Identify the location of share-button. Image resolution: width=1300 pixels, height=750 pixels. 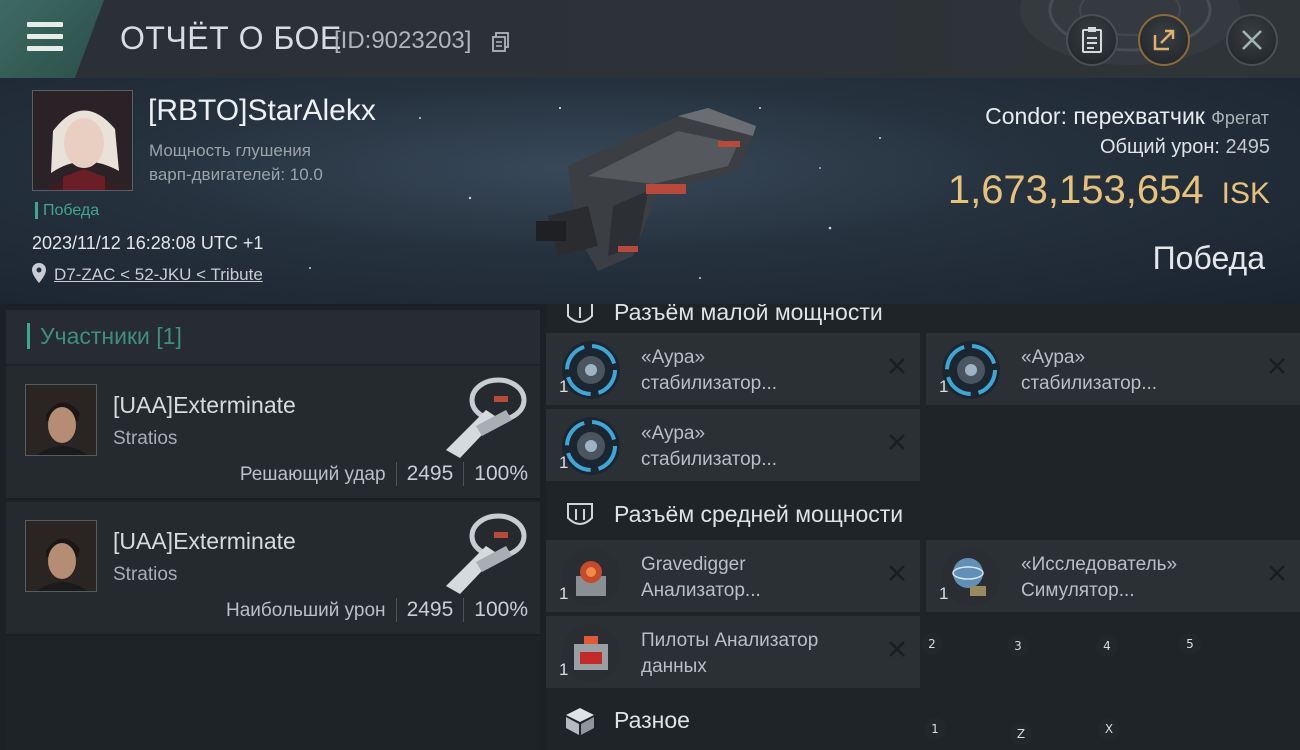
(1164, 40).